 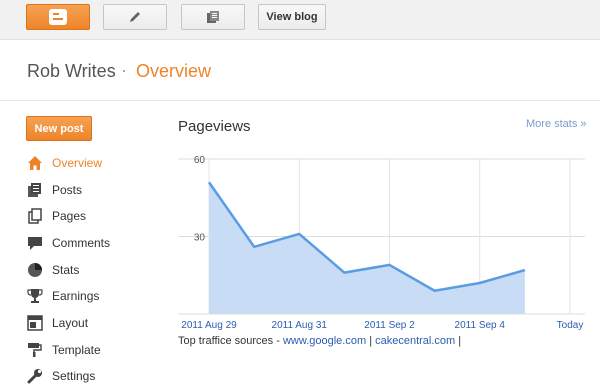 What do you see at coordinates (389, 325) in the screenshot?
I see `x-tick-label: 2011 Sep 2` at bounding box center [389, 325].